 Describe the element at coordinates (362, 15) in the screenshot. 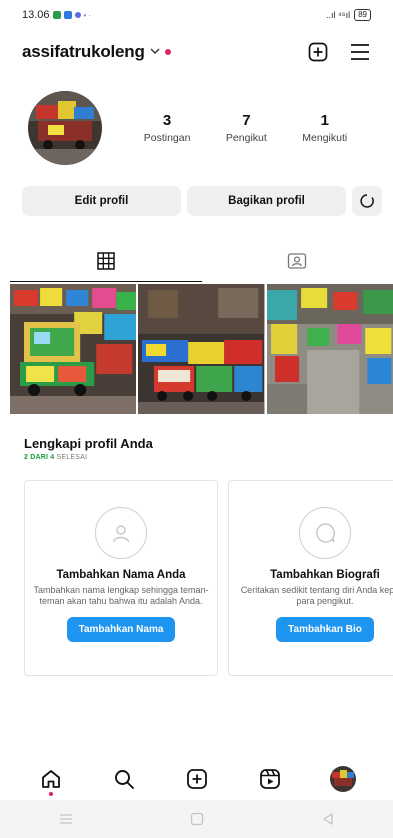

I see `battery-icon: 89` at that location.